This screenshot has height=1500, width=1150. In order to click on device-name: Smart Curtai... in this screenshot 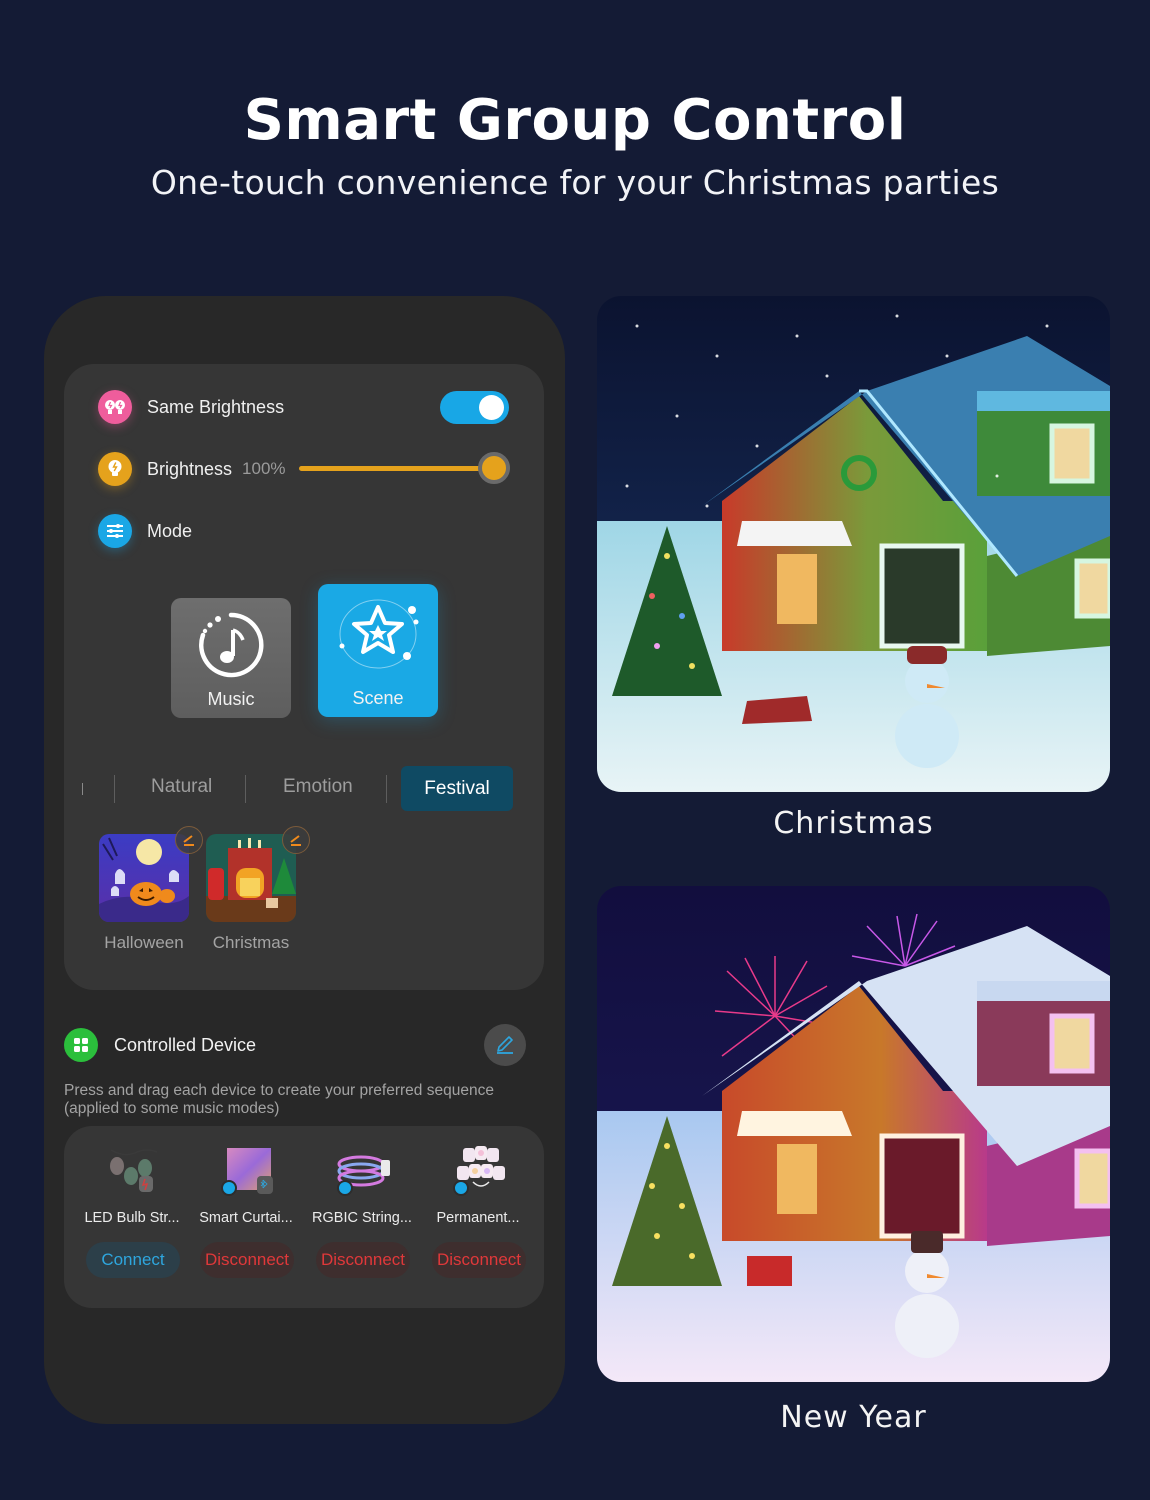, I will do `click(246, 1218)`.